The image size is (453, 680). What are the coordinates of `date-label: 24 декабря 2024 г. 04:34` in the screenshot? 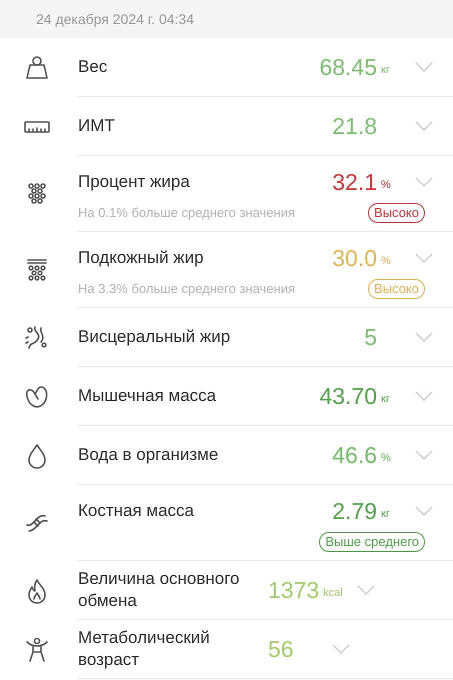 It's located at (115, 19).